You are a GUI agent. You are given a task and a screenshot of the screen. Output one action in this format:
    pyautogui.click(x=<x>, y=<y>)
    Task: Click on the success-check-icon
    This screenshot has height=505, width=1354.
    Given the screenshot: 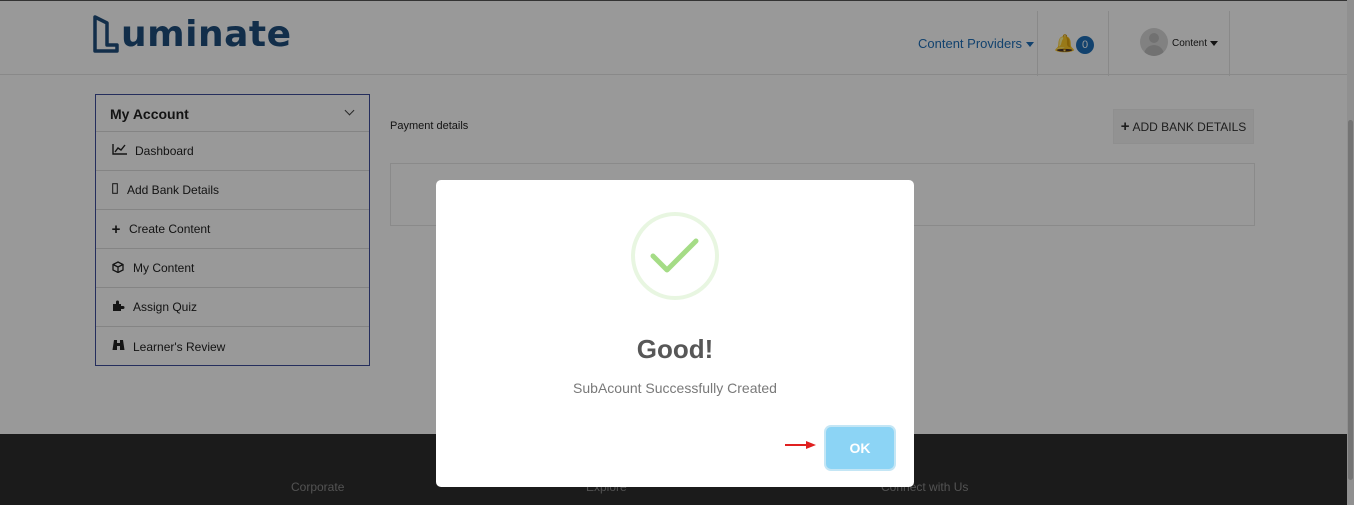 What is the action you would take?
    pyautogui.click(x=675, y=256)
    